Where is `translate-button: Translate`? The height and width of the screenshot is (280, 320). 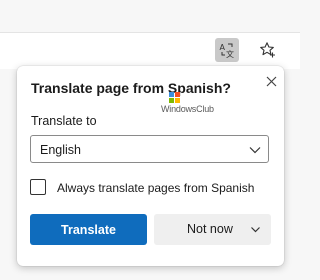
translate-button: Translate is located at coordinates (88, 229).